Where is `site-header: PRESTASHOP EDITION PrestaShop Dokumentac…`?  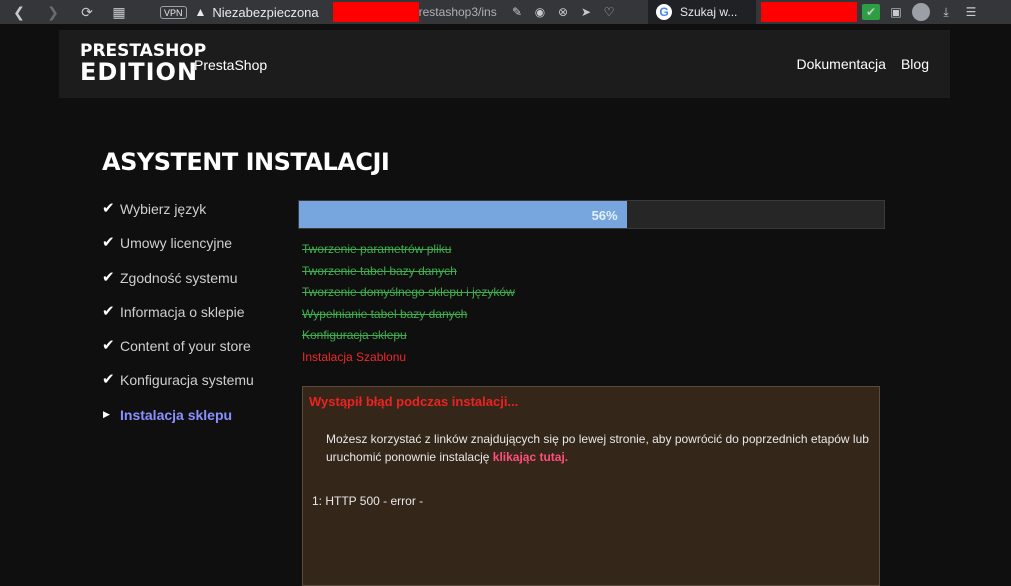 site-header: PRESTASHOP EDITION PrestaShop Dokumentac… is located at coordinates (504, 64).